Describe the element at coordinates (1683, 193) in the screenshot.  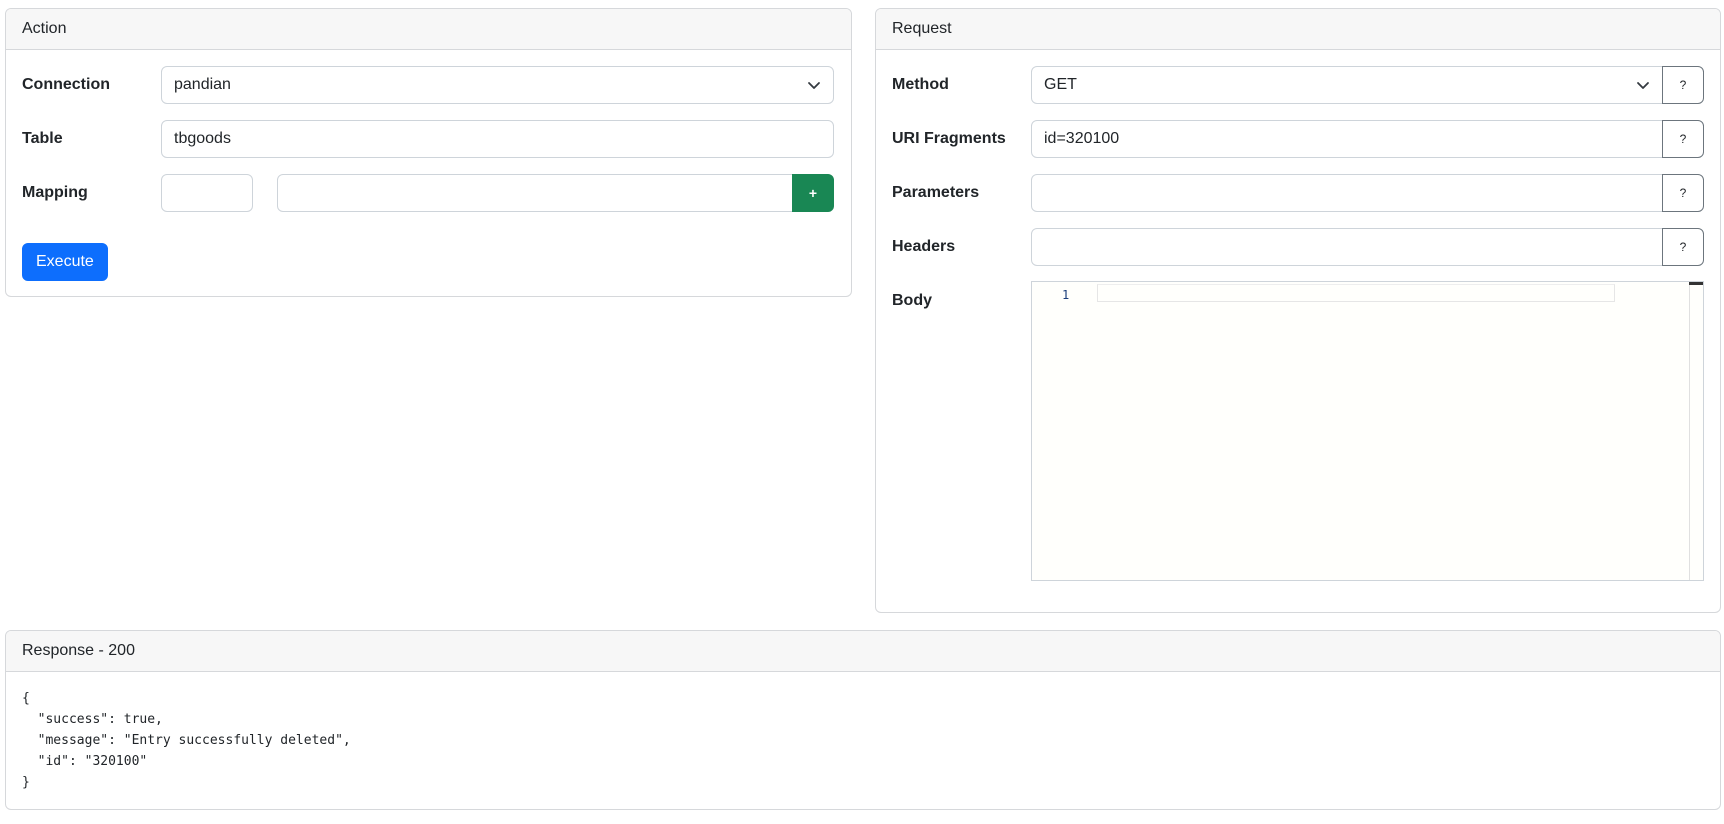
I see `parameters-help-button: ?` at that location.